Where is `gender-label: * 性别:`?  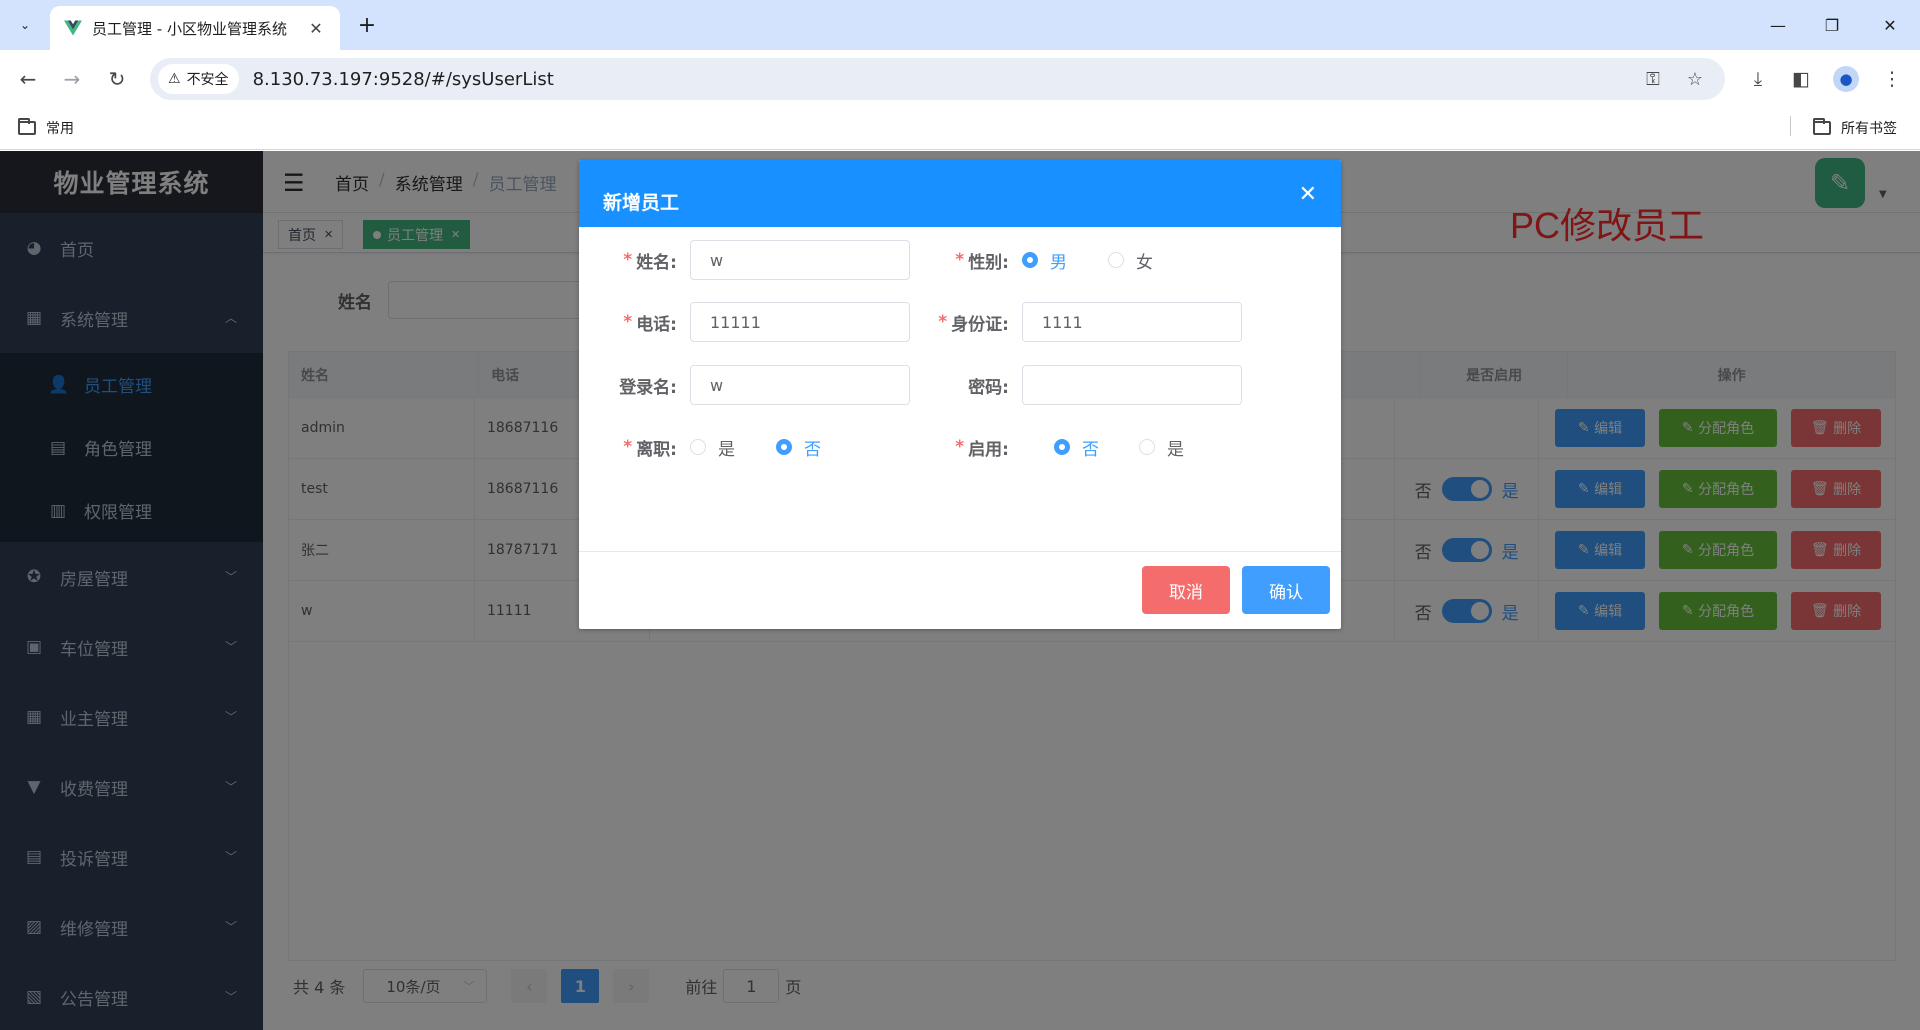 gender-label: * 性别: is located at coordinates (959, 260).